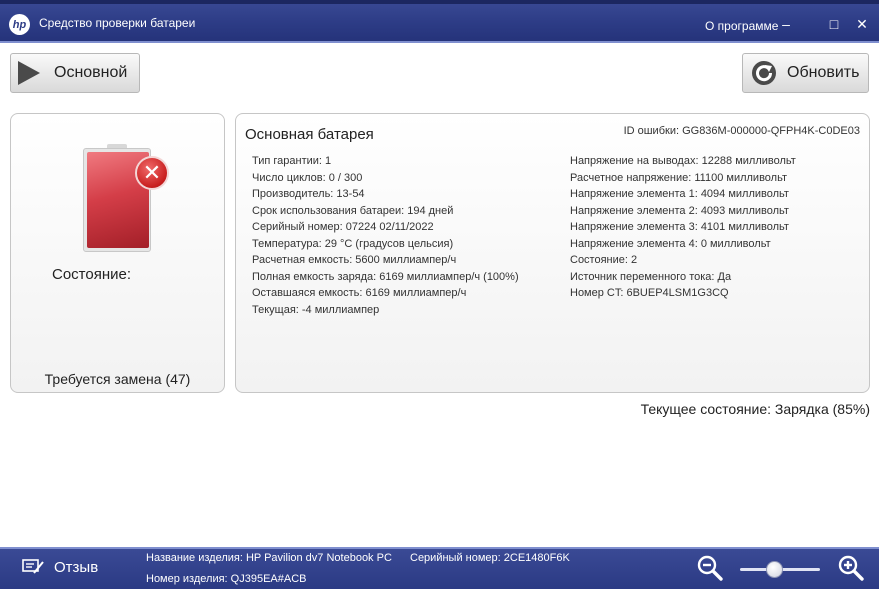 Image resolution: width=879 pixels, height=589 pixels. I want to click on window-title: Средство проверки батареи, so click(117, 23).